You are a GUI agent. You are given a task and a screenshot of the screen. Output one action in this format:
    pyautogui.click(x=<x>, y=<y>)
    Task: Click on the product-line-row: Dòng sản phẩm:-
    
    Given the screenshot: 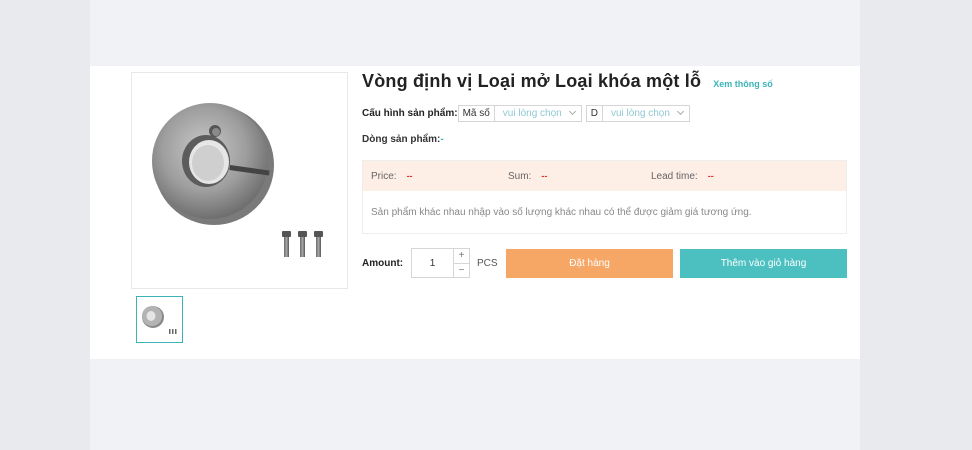 What is the action you would take?
    pyautogui.click(x=403, y=139)
    